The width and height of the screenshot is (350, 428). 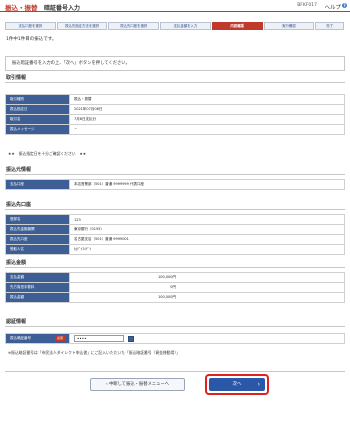 I want to click on table-row: 振込先口座 名古屋支店（501）普通 9999001, so click(x=175, y=239).